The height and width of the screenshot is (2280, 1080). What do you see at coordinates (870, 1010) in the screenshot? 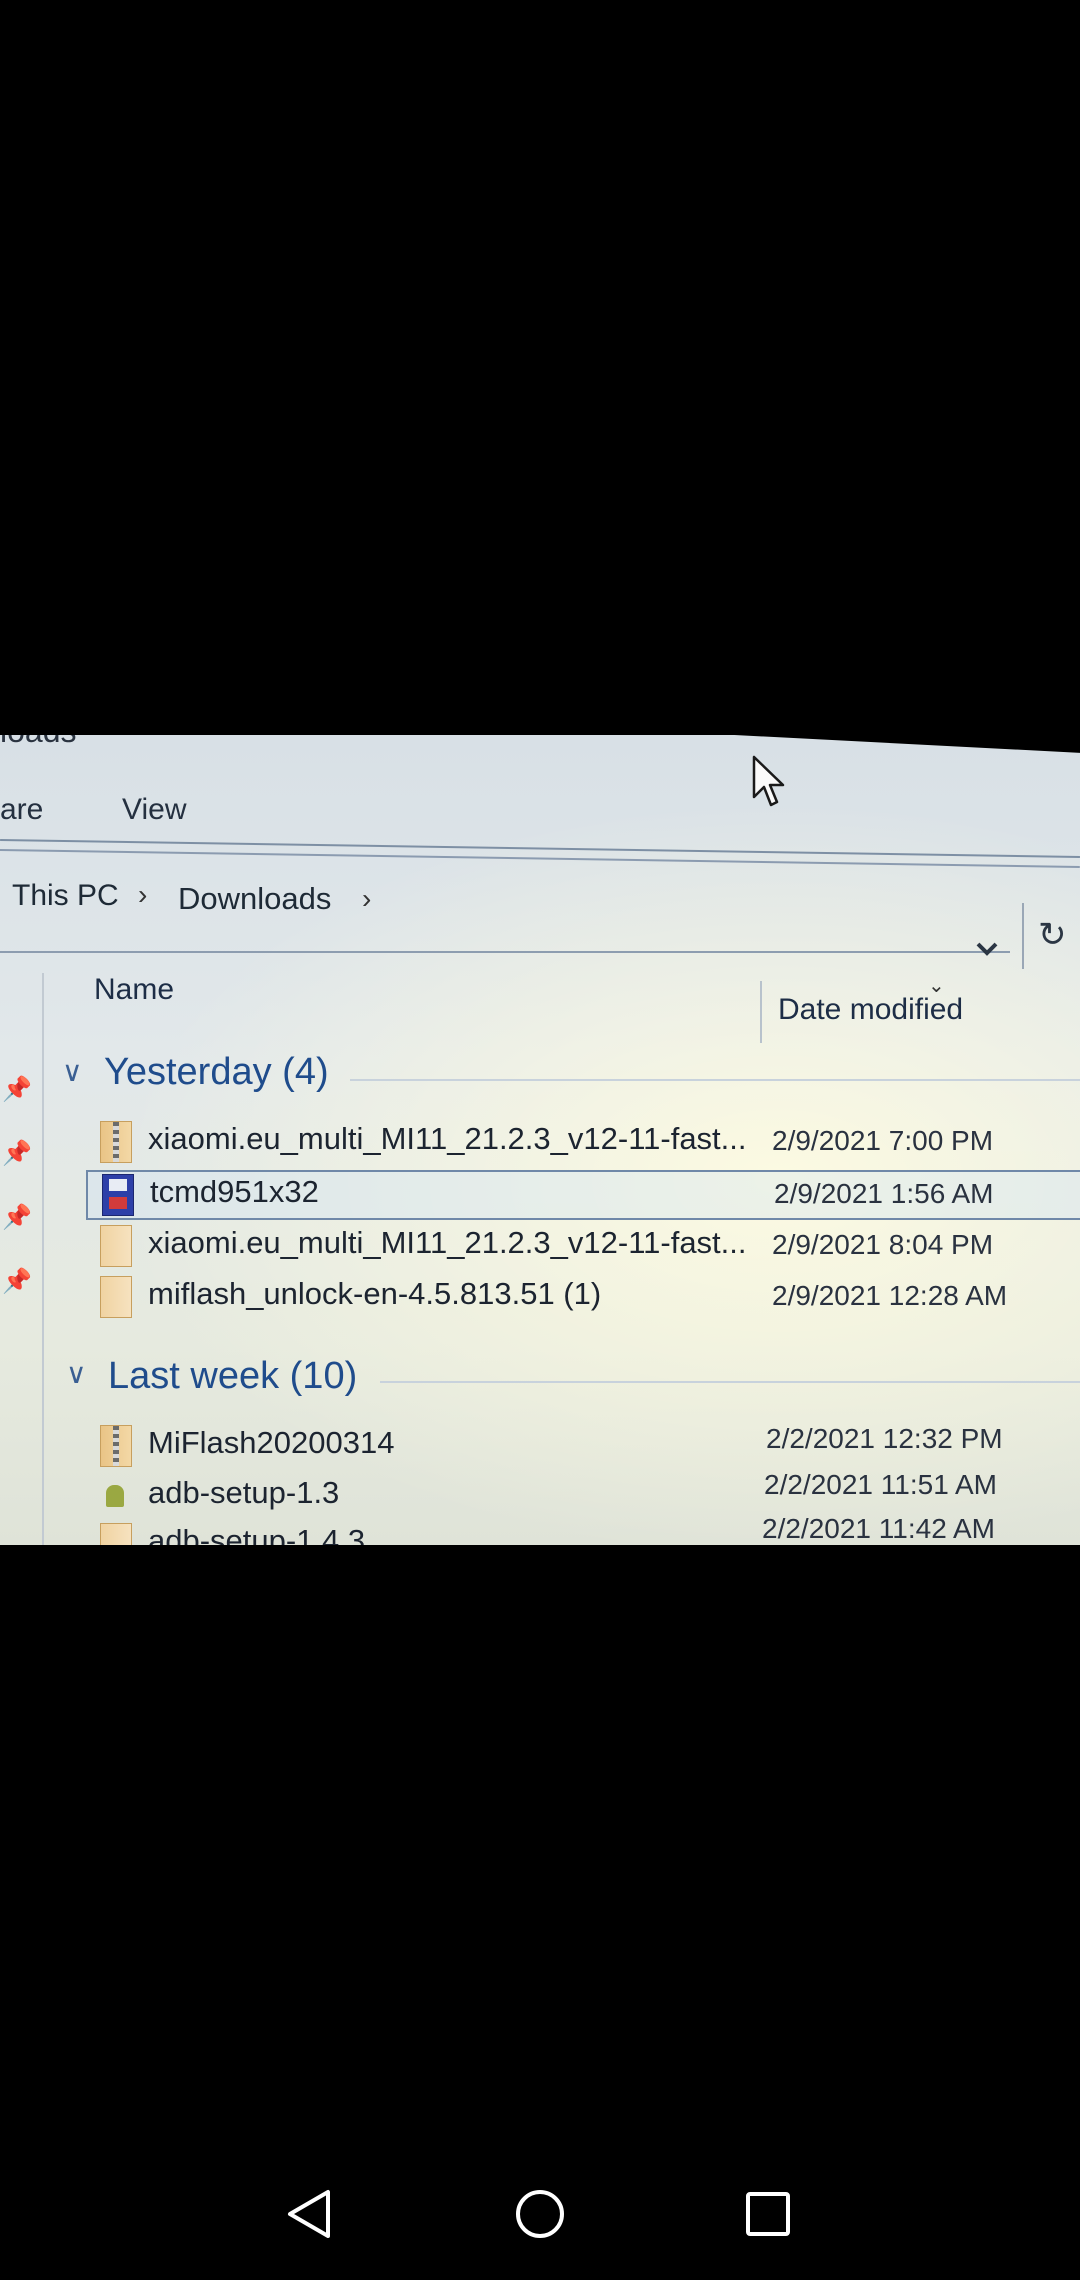
I see `column-header-date-modified: Date modified` at bounding box center [870, 1010].